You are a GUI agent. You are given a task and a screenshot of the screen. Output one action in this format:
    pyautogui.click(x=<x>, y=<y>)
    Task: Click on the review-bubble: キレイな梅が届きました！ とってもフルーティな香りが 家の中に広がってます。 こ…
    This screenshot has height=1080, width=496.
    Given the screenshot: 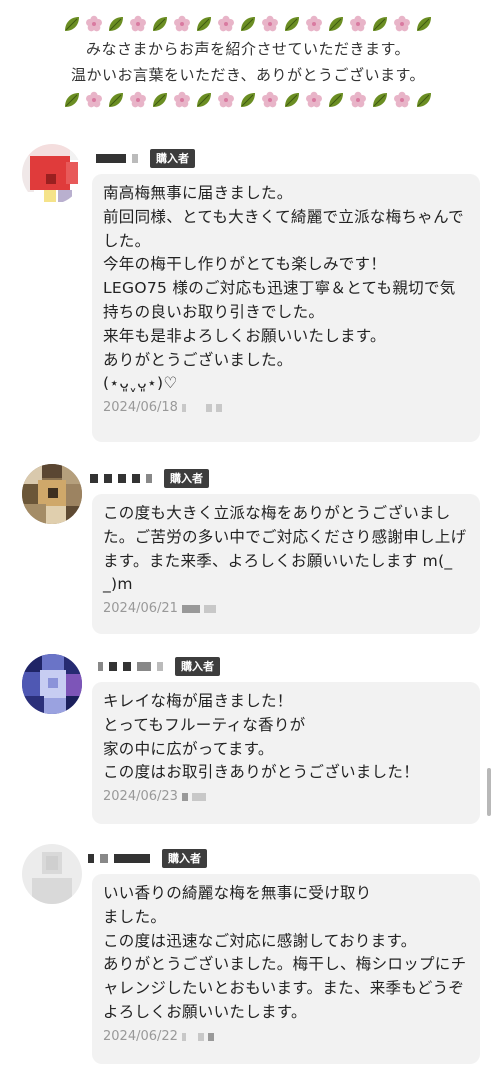 What is the action you would take?
    pyautogui.click(x=286, y=753)
    